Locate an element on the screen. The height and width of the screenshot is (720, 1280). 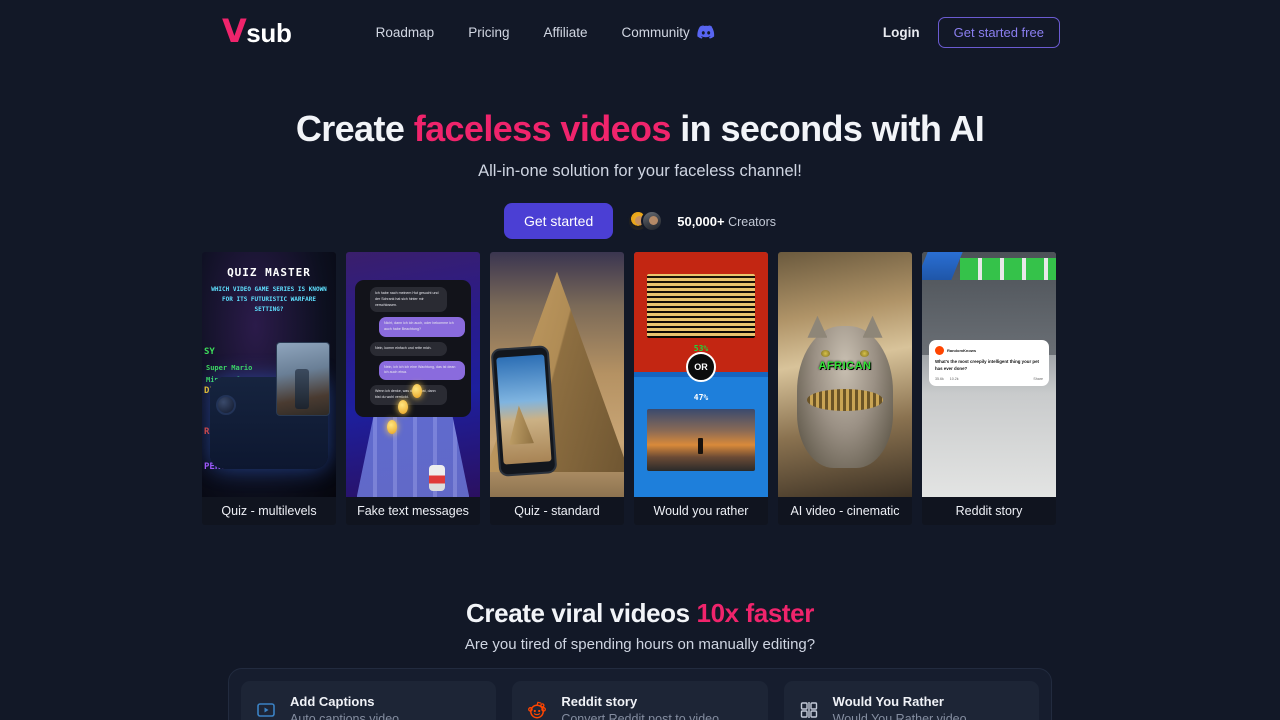
nav-link-label: Affiliate is located at coordinates (565, 32).